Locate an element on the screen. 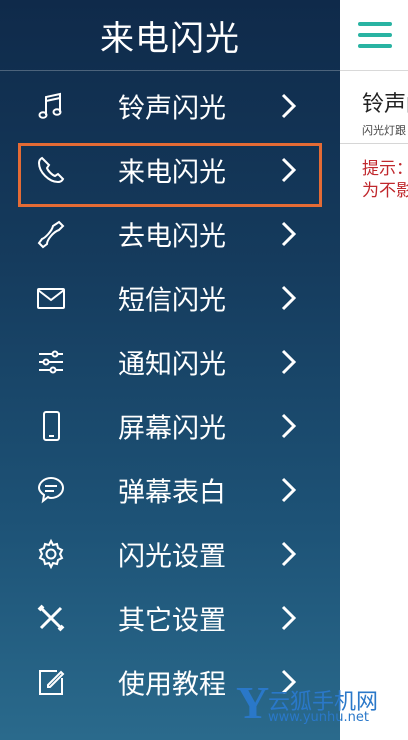  menu-item-screen-flash: 屏幕闪光 is located at coordinates (170, 426).